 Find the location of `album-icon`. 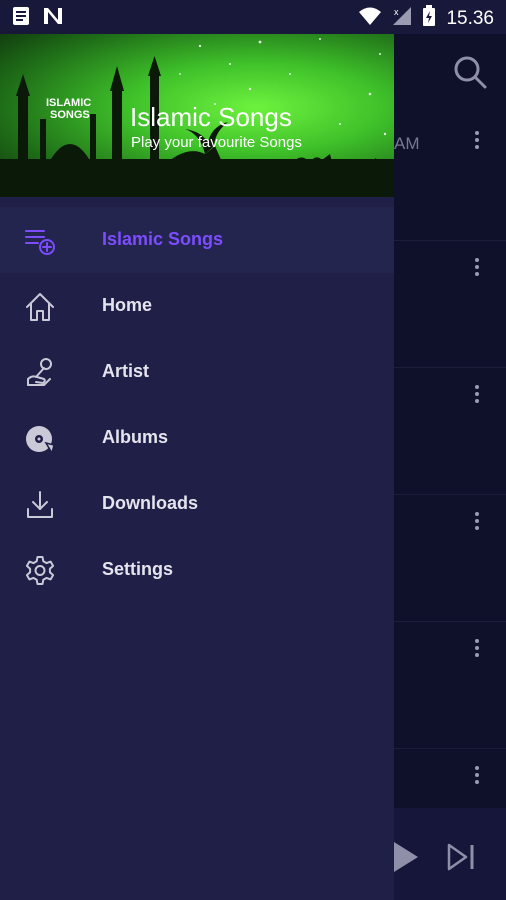

album-icon is located at coordinates (40, 439).